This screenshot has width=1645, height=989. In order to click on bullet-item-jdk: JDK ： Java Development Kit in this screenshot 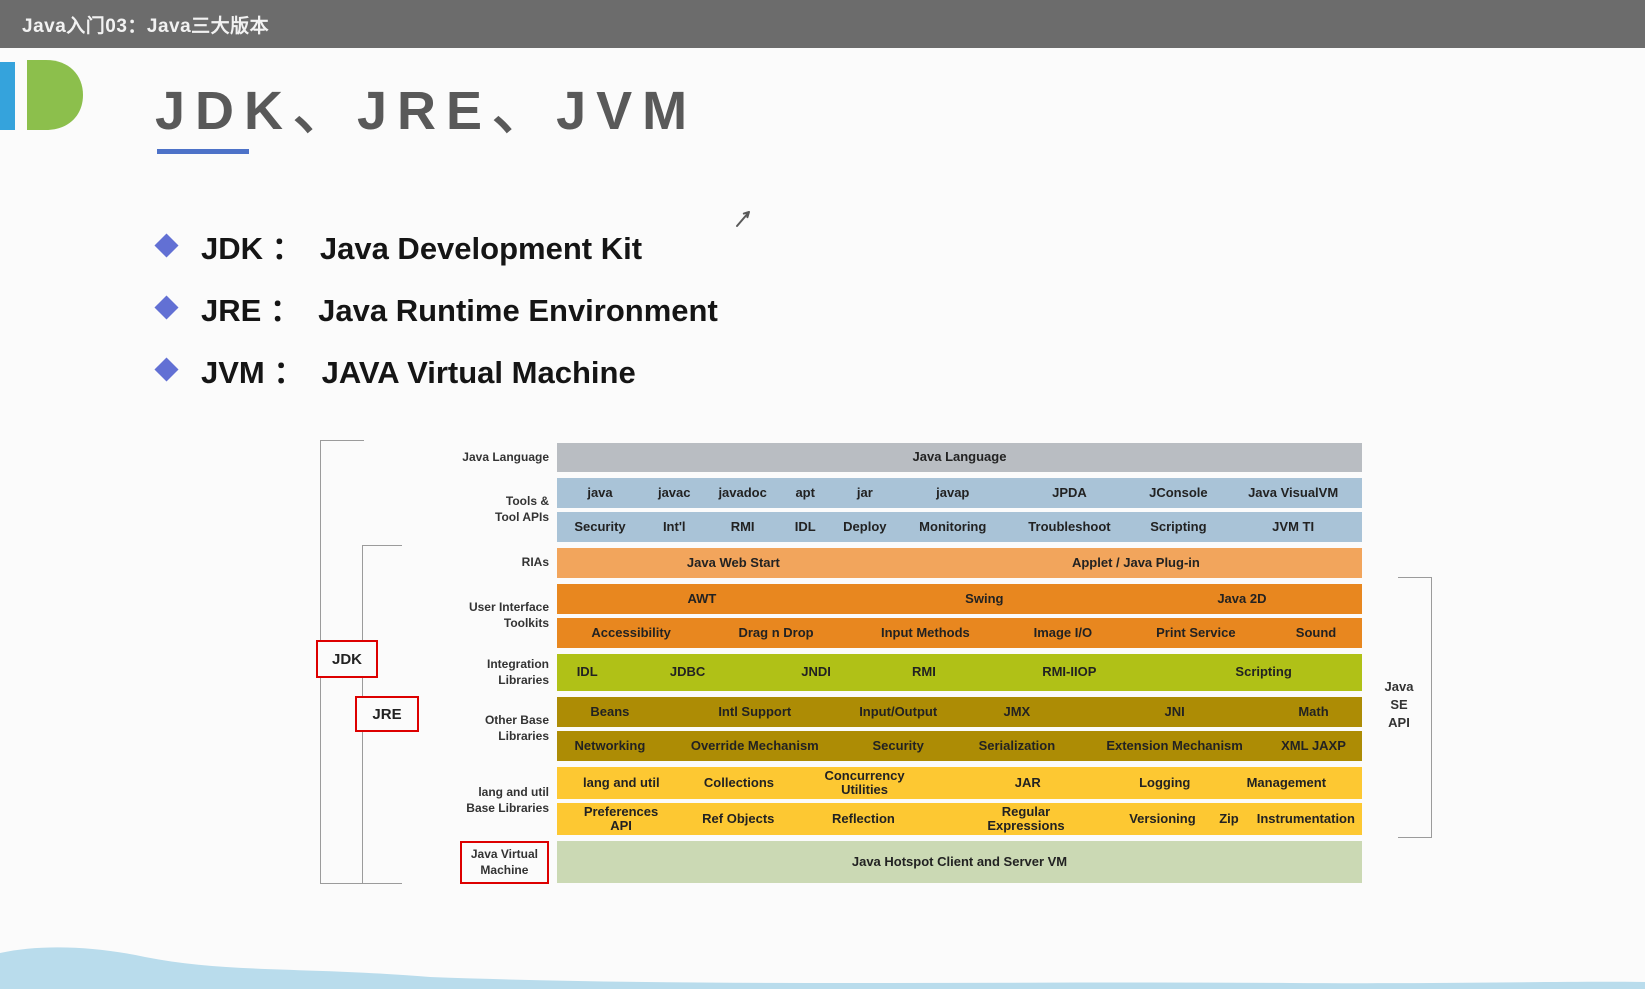, I will do `click(436, 245)`.